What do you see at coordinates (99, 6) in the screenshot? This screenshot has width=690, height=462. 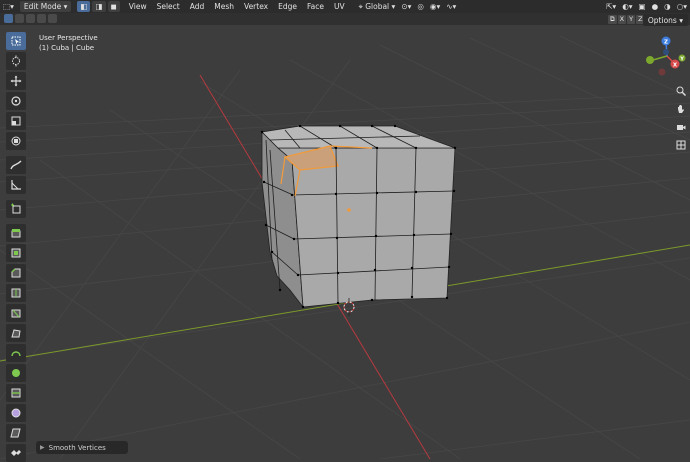 I see `edge-select-button: ◨` at bounding box center [99, 6].